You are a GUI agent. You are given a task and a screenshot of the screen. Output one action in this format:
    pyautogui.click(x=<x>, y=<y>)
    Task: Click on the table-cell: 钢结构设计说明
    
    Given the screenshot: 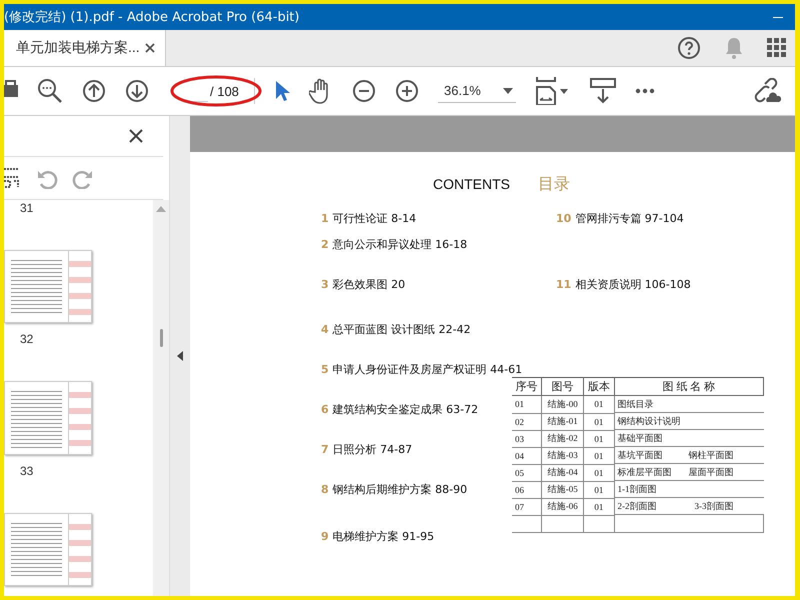 What is the action you would take?
    pyautogui.click(x=649, y=421)
    